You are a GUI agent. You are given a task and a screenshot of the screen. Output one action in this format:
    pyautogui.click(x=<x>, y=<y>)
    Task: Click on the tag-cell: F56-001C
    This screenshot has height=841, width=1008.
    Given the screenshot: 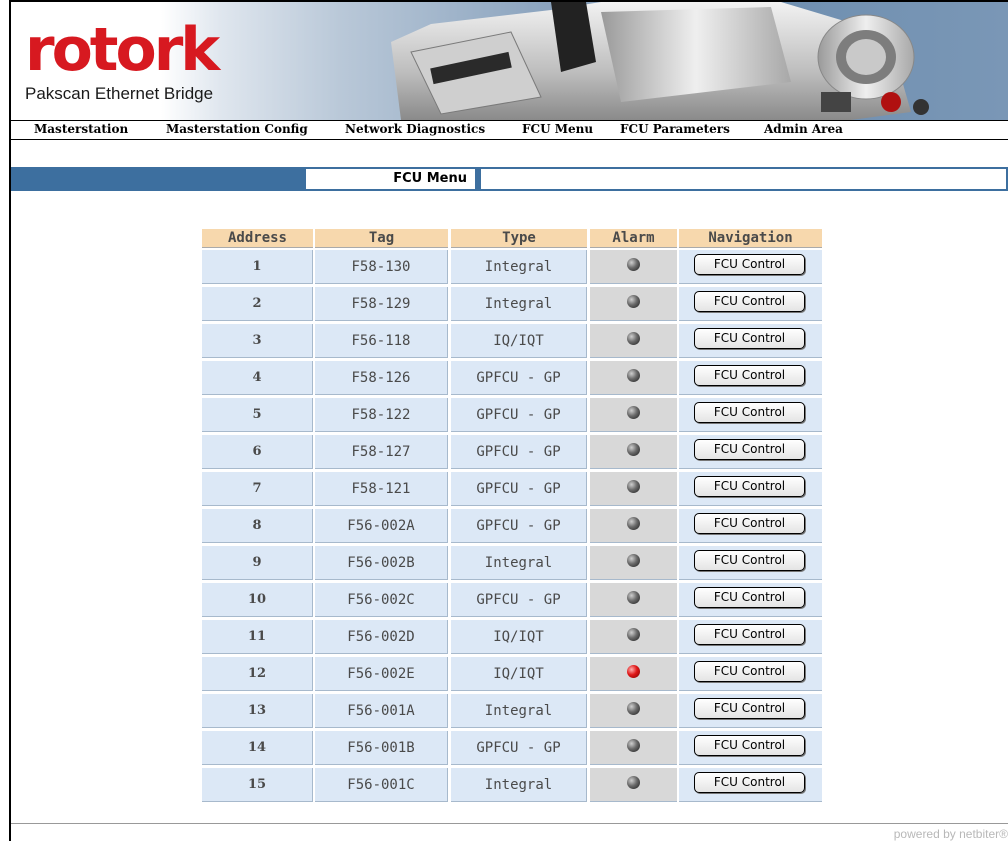 What is the action you would take?
    pyautogui.click(x=381, y=785)
    